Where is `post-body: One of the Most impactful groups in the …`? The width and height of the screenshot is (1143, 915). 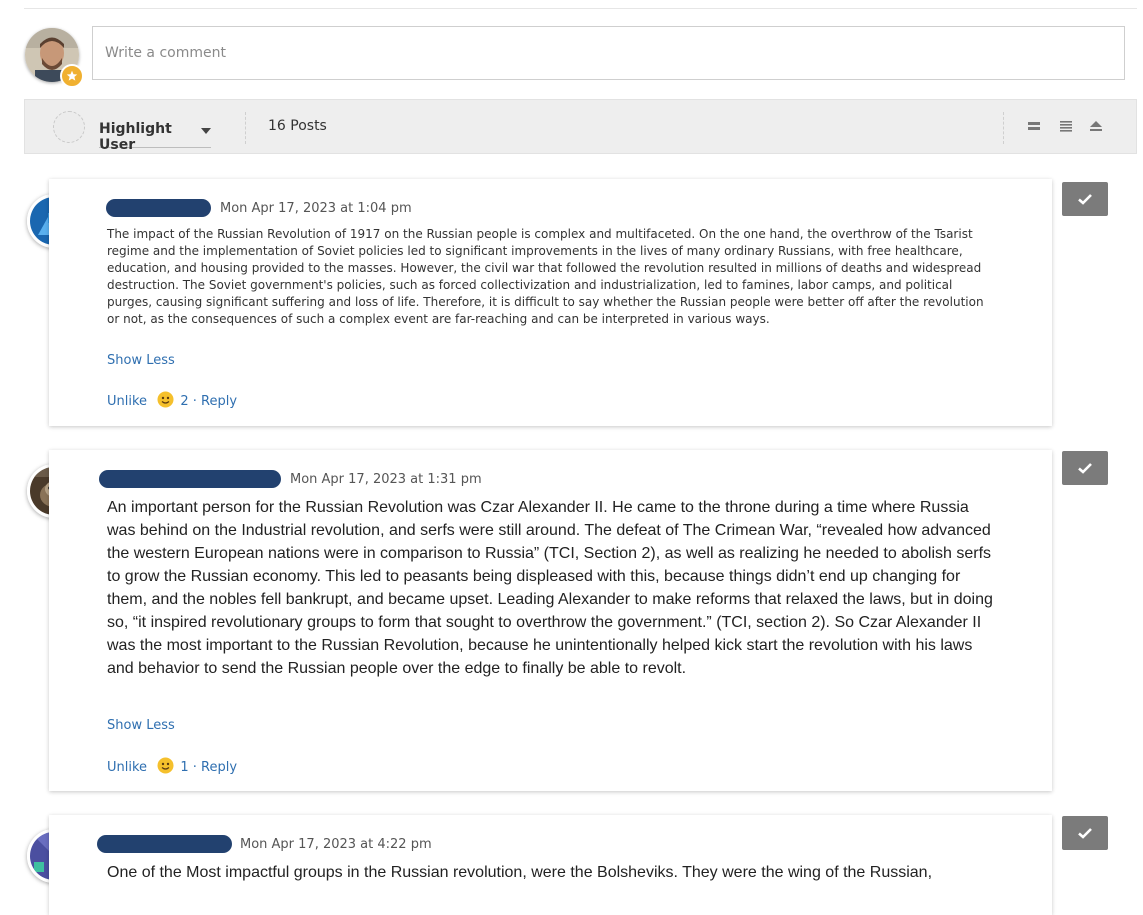
post-body: One of the Most impactful groups in the … is located at coordinates (520, 872).